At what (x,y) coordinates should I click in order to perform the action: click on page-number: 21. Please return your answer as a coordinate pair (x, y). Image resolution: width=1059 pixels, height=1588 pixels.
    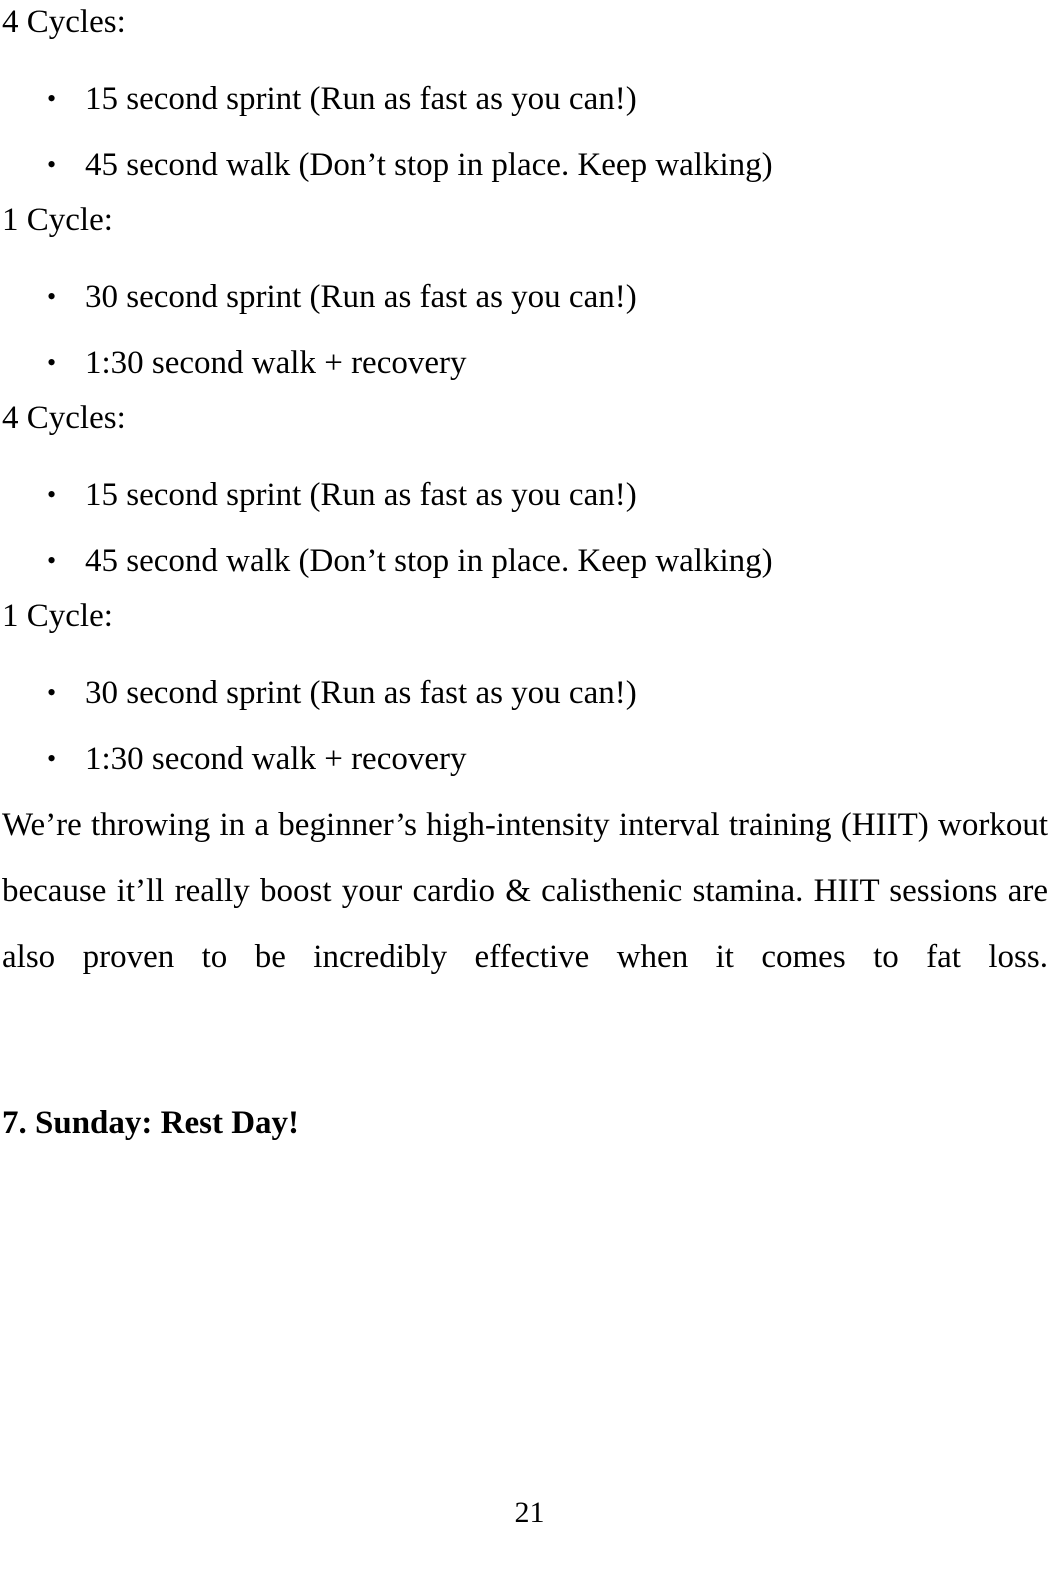
    Looking at the image, I should click on (529, 1512).